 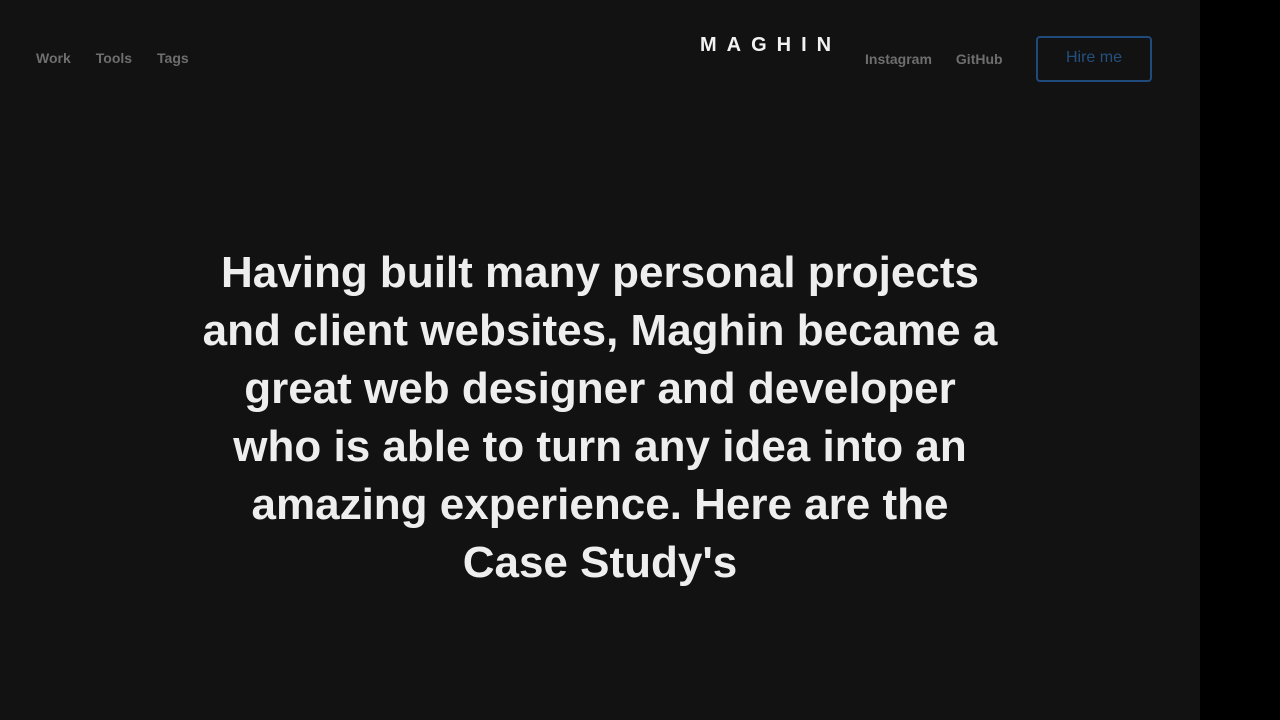 I want to click on nav-link-github: GitHub, so click(x=979, y=59).